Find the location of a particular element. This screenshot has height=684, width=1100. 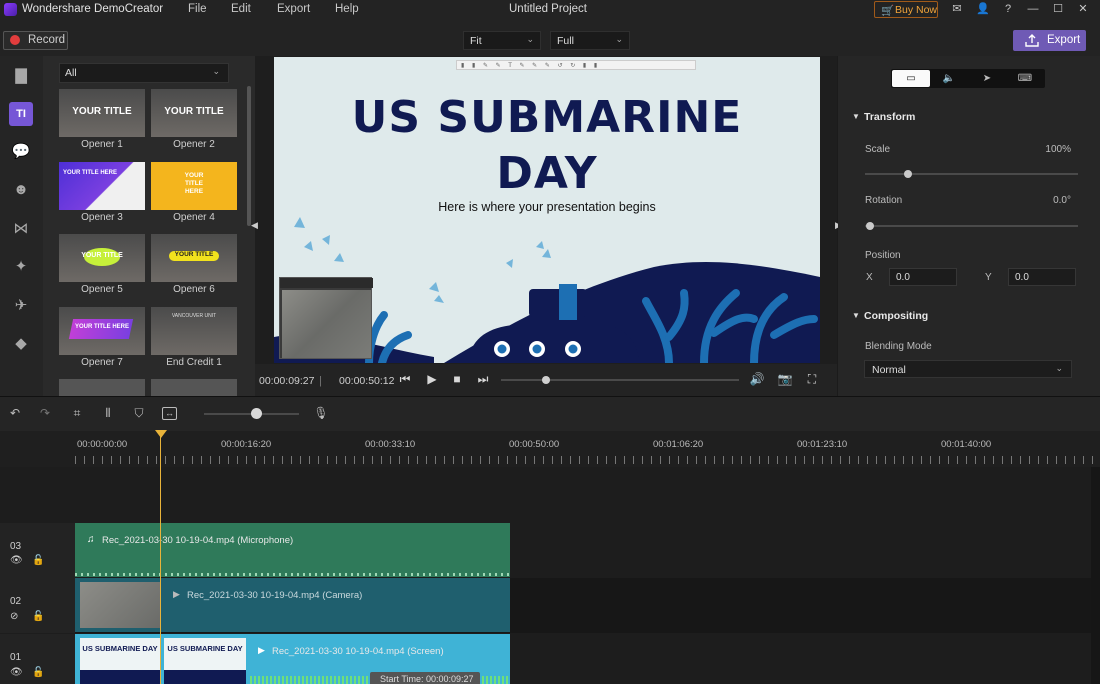

effects-icon: ✦ is located at coordinates (21, 267).